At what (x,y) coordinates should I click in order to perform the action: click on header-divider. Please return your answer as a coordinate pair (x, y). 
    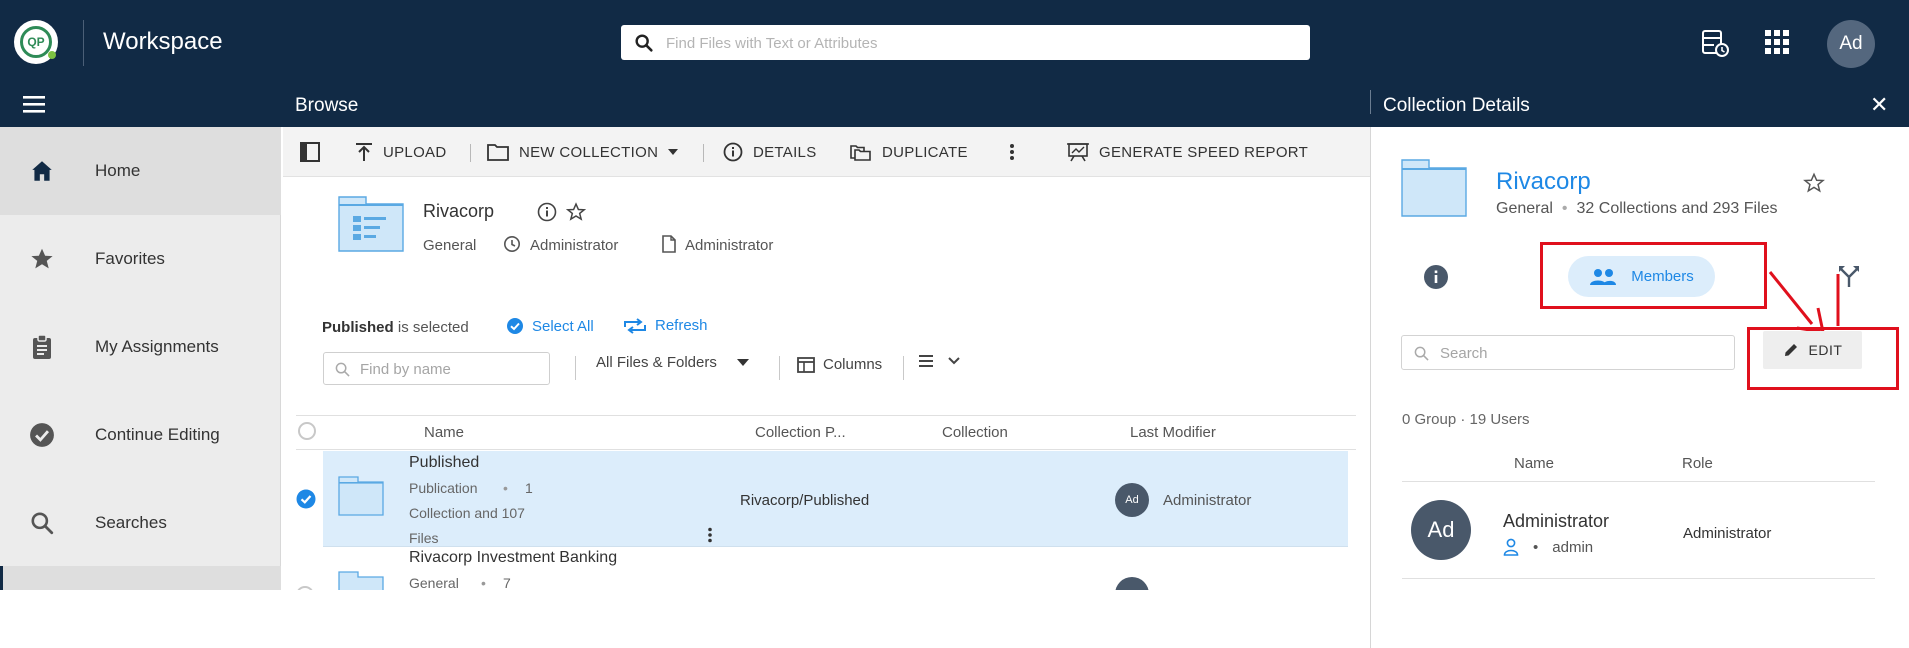
    Looking at the image, I should click on (83, 43).